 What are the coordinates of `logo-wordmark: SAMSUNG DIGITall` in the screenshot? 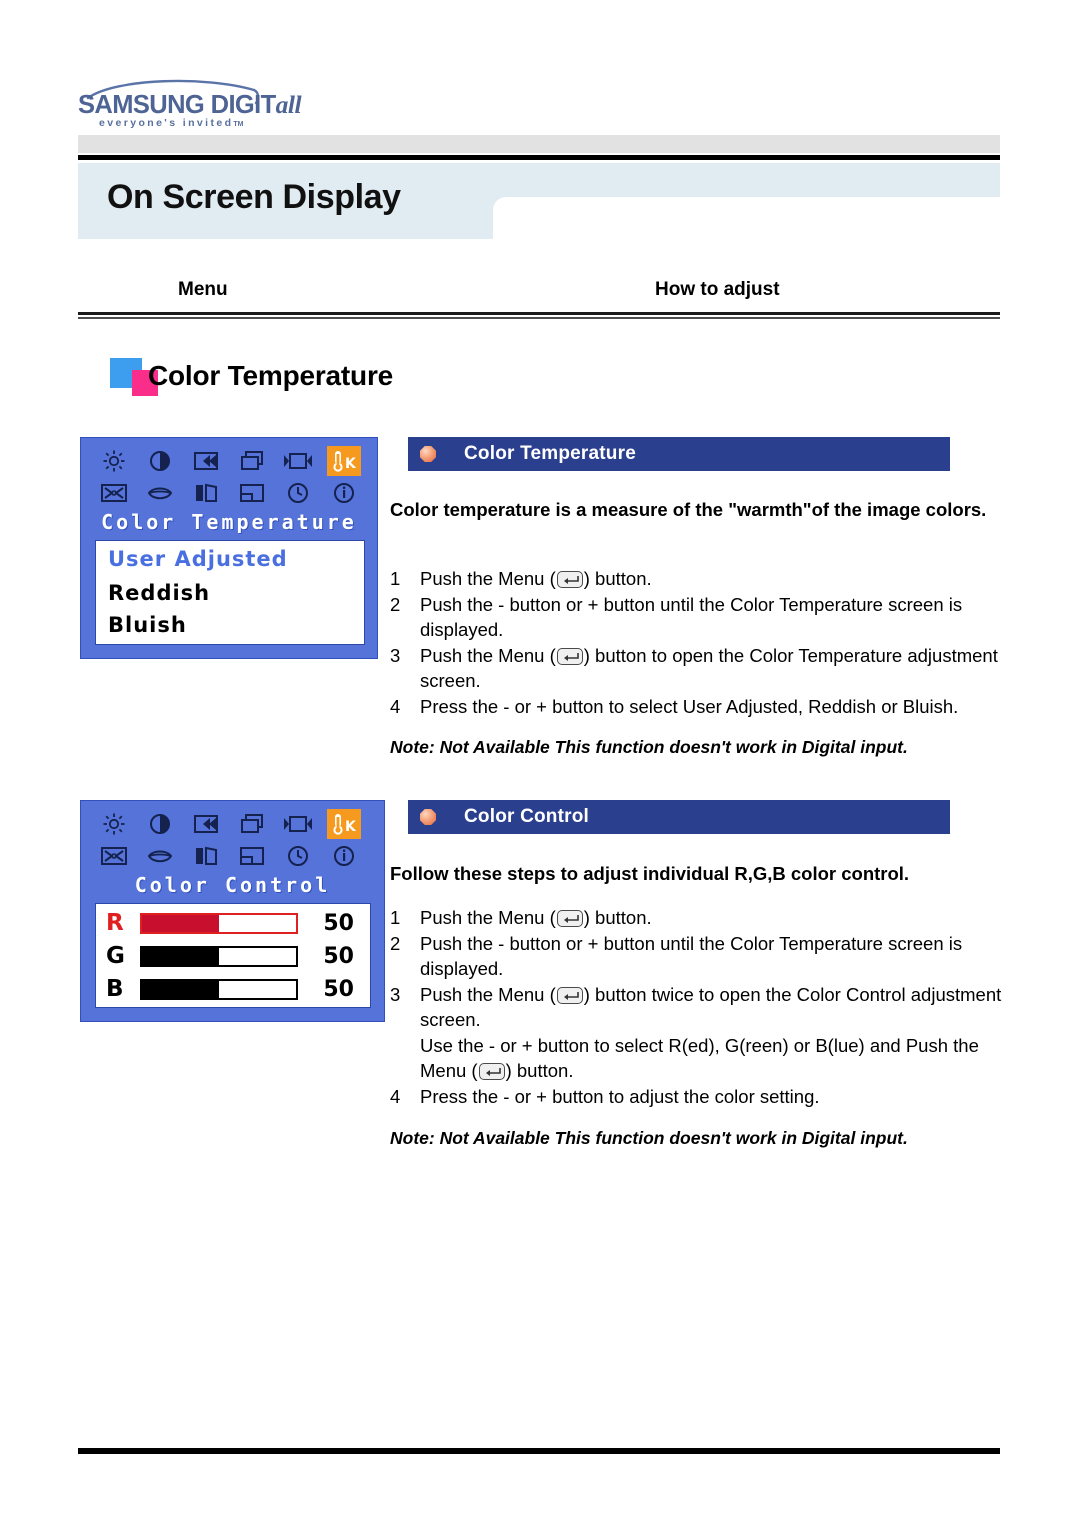 It's located at (190, 105).